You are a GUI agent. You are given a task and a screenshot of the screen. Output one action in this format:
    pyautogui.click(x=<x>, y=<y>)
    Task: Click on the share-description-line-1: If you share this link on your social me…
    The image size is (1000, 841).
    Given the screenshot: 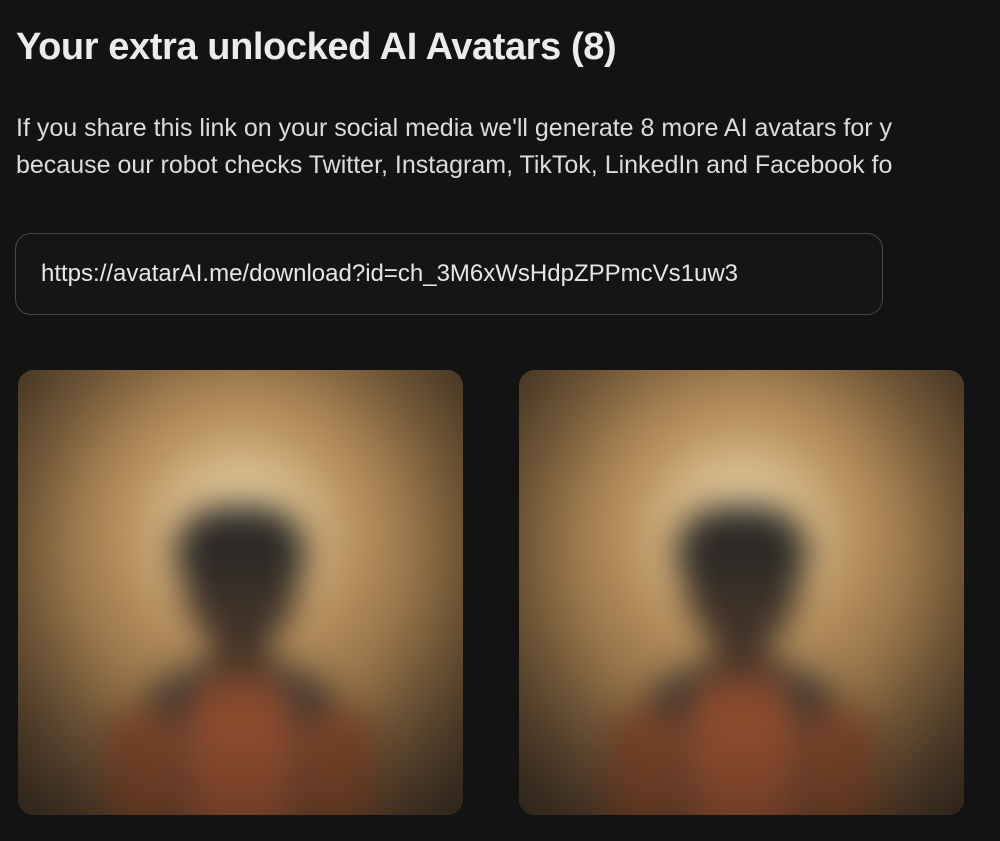 What is the action you would take?
    pyautogui.click(x=454, y=128)
    